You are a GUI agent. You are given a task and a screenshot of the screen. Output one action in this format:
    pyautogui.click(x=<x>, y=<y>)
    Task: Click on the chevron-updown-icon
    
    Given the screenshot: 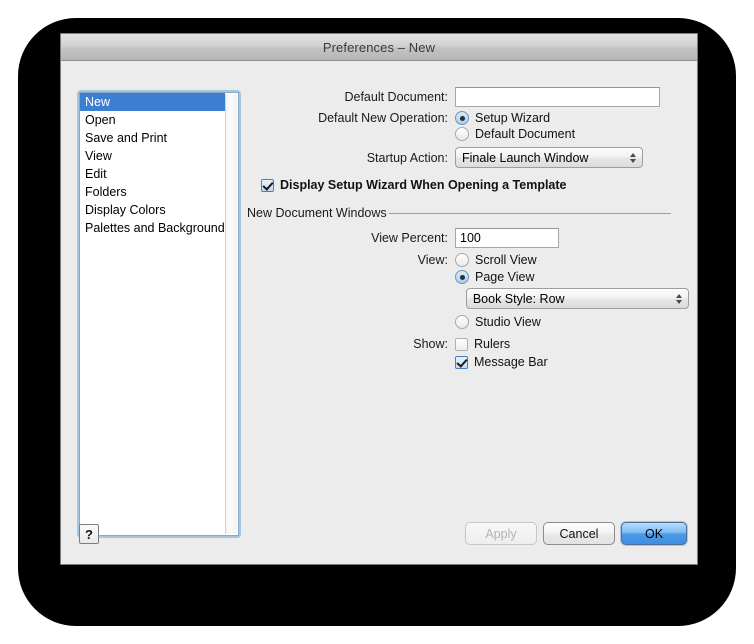 What is the action you would take?
    pyautogui.click(x=633, y=157)
    